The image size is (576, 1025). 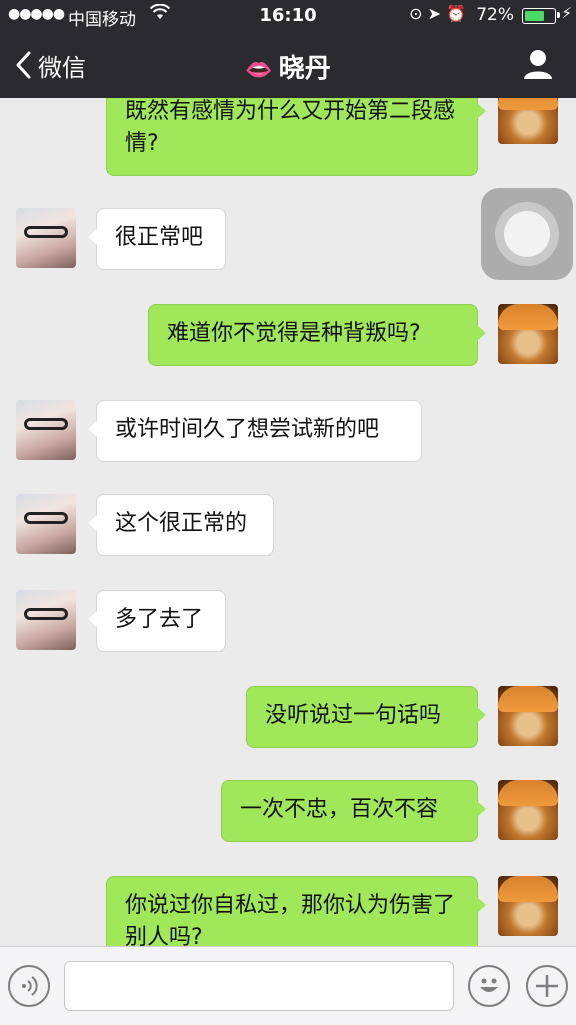 What do you see at coordinates (290, 919) in the screenshot?
I see `message-text: 你说过你自私过，那你认为伤害了别人吗?` at bounding box center [290, 919].